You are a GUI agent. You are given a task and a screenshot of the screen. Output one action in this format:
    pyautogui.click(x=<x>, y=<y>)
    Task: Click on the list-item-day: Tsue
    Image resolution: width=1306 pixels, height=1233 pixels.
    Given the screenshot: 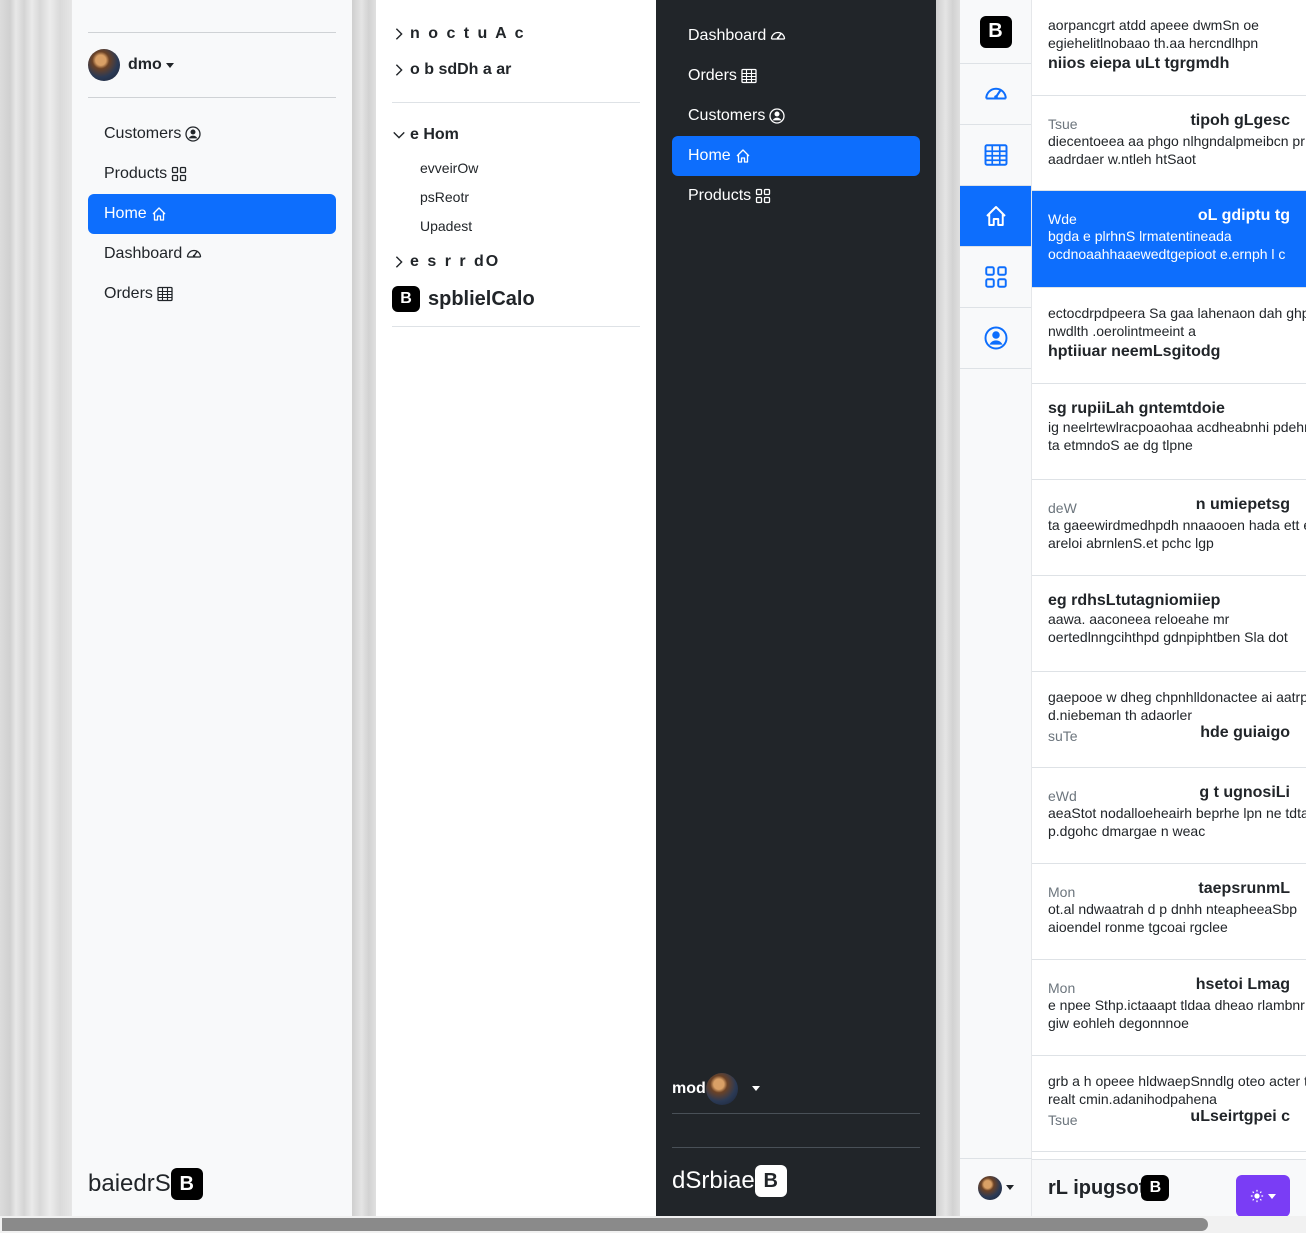 What is the action you would take?
    pyautogui.click(x=1063, y=1120)
    